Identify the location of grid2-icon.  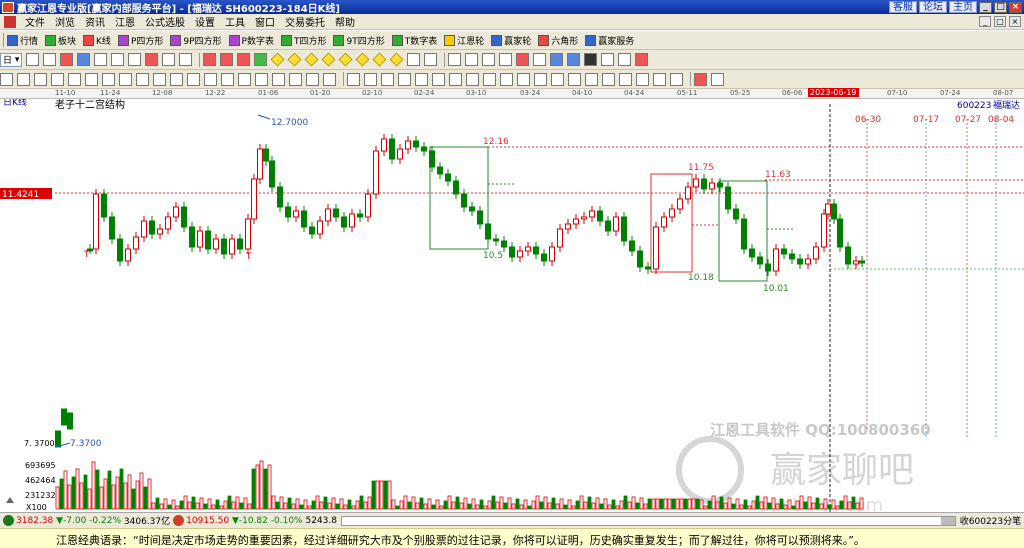
(159, 79).